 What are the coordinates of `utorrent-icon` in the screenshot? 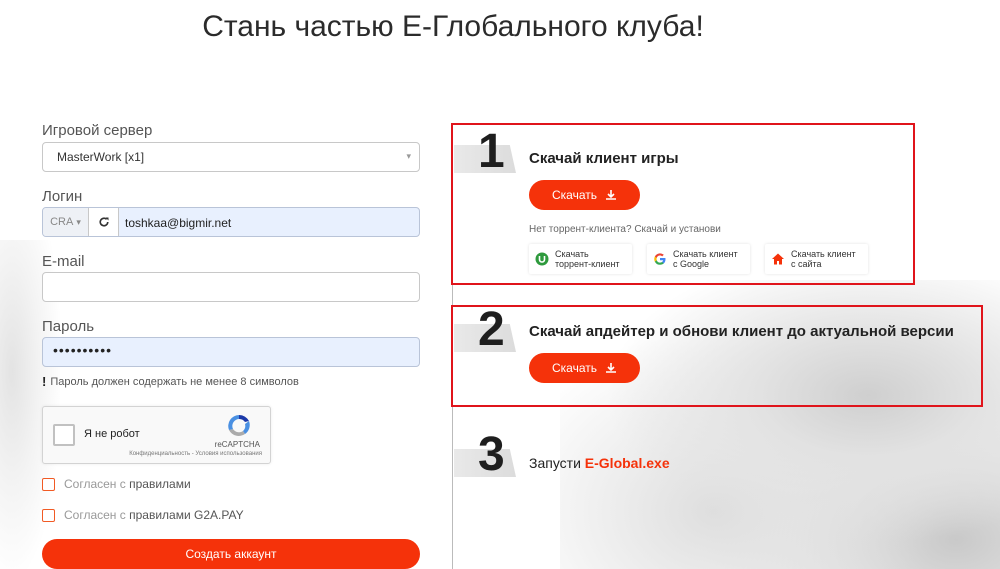 It's located at (542, 259).